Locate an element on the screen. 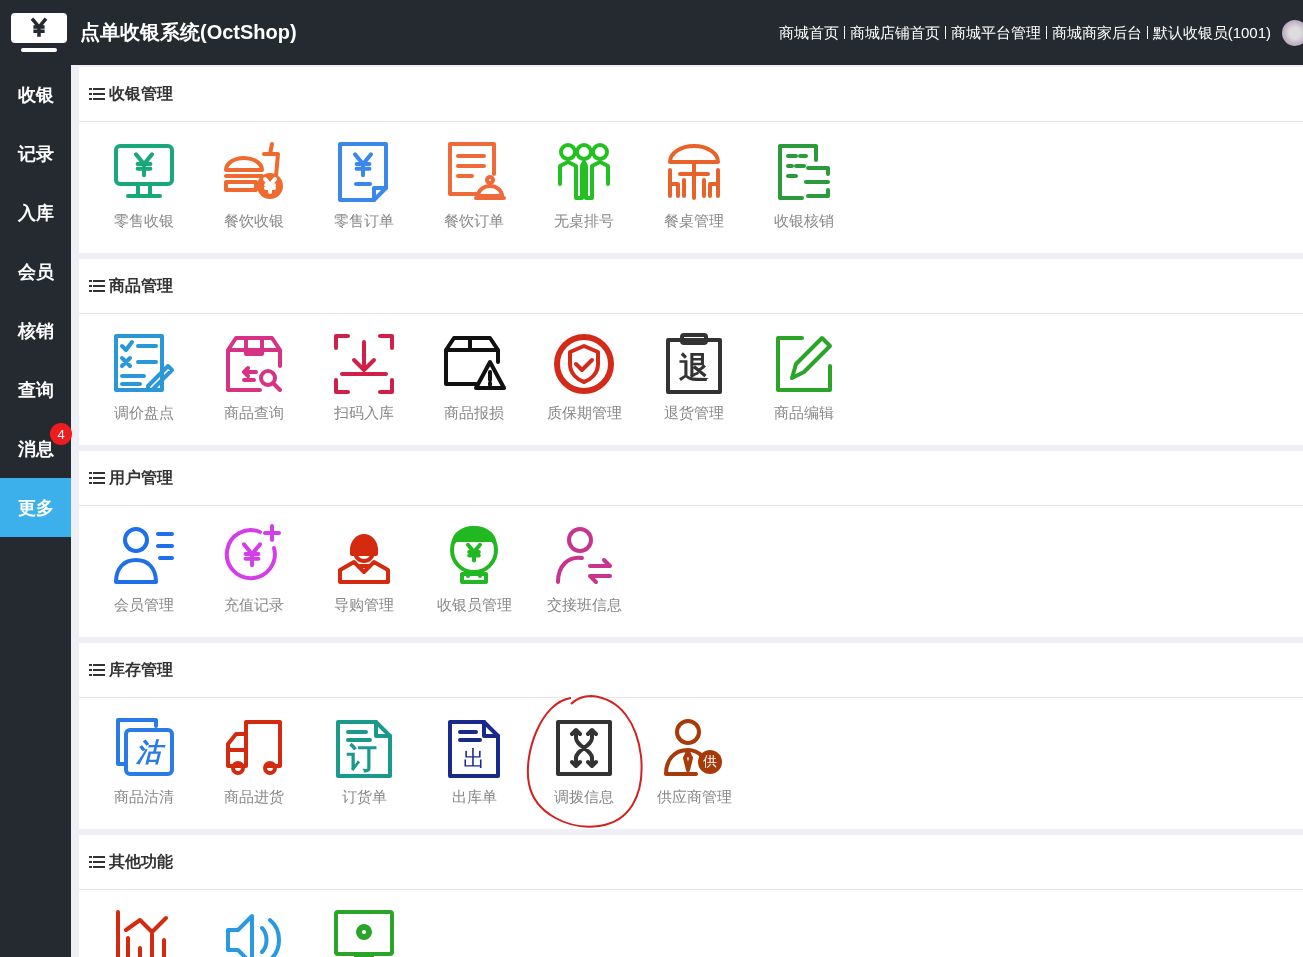  function-link: 导购管理 is located at coordinates (364, 605).